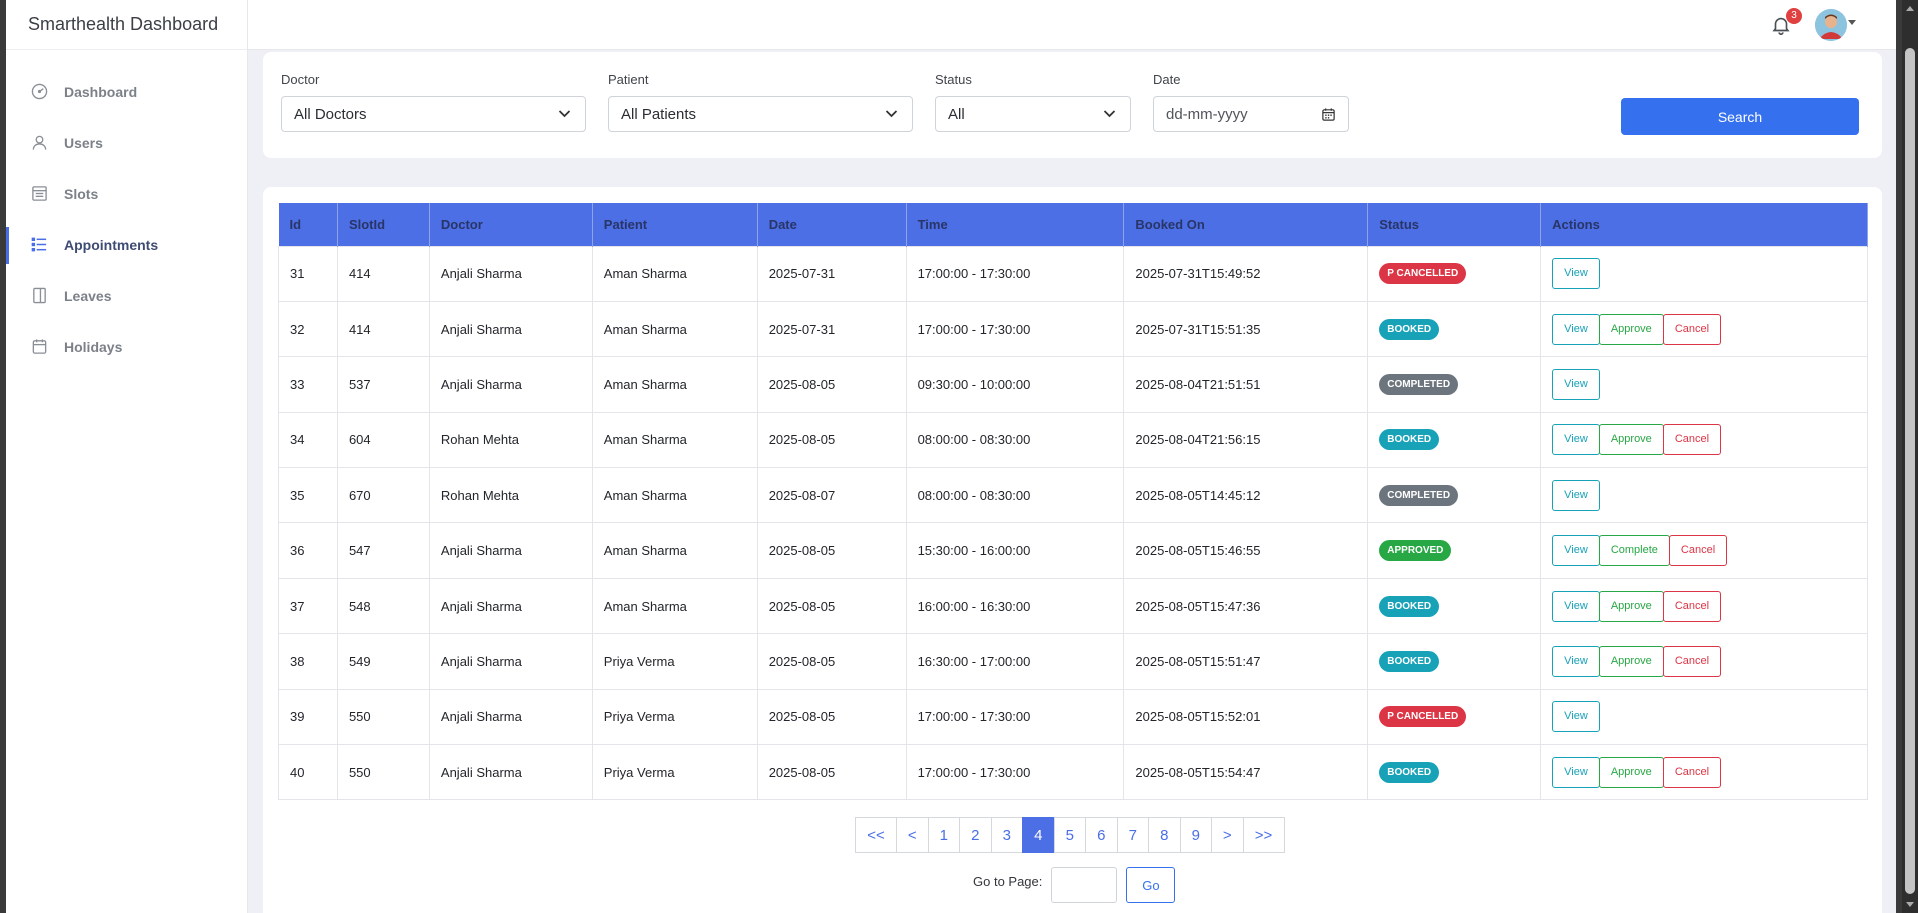  I want to click on cell-slot: 547, so click(383, 550).